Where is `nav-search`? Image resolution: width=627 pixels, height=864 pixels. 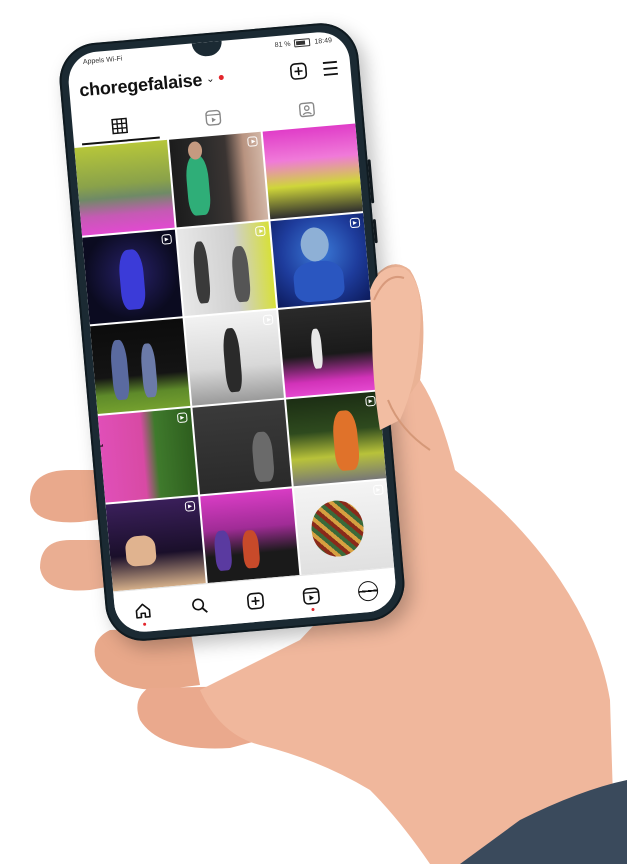
nav-search is located at coordinates (199, 606).